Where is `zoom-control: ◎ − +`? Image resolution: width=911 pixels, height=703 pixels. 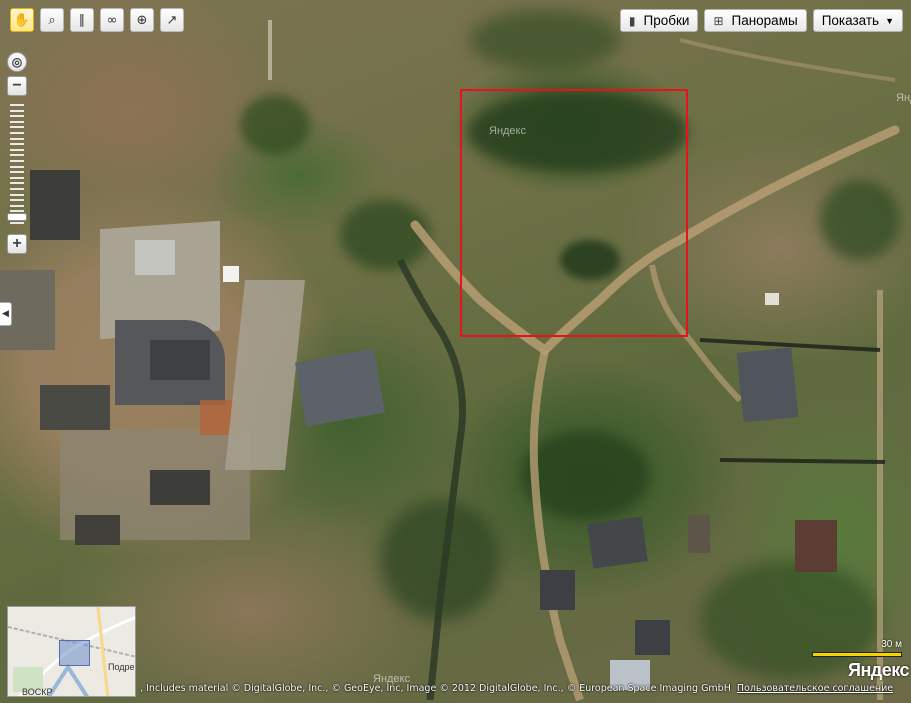 zoom-control: ◎ − + is located at coordinates (18, 153).